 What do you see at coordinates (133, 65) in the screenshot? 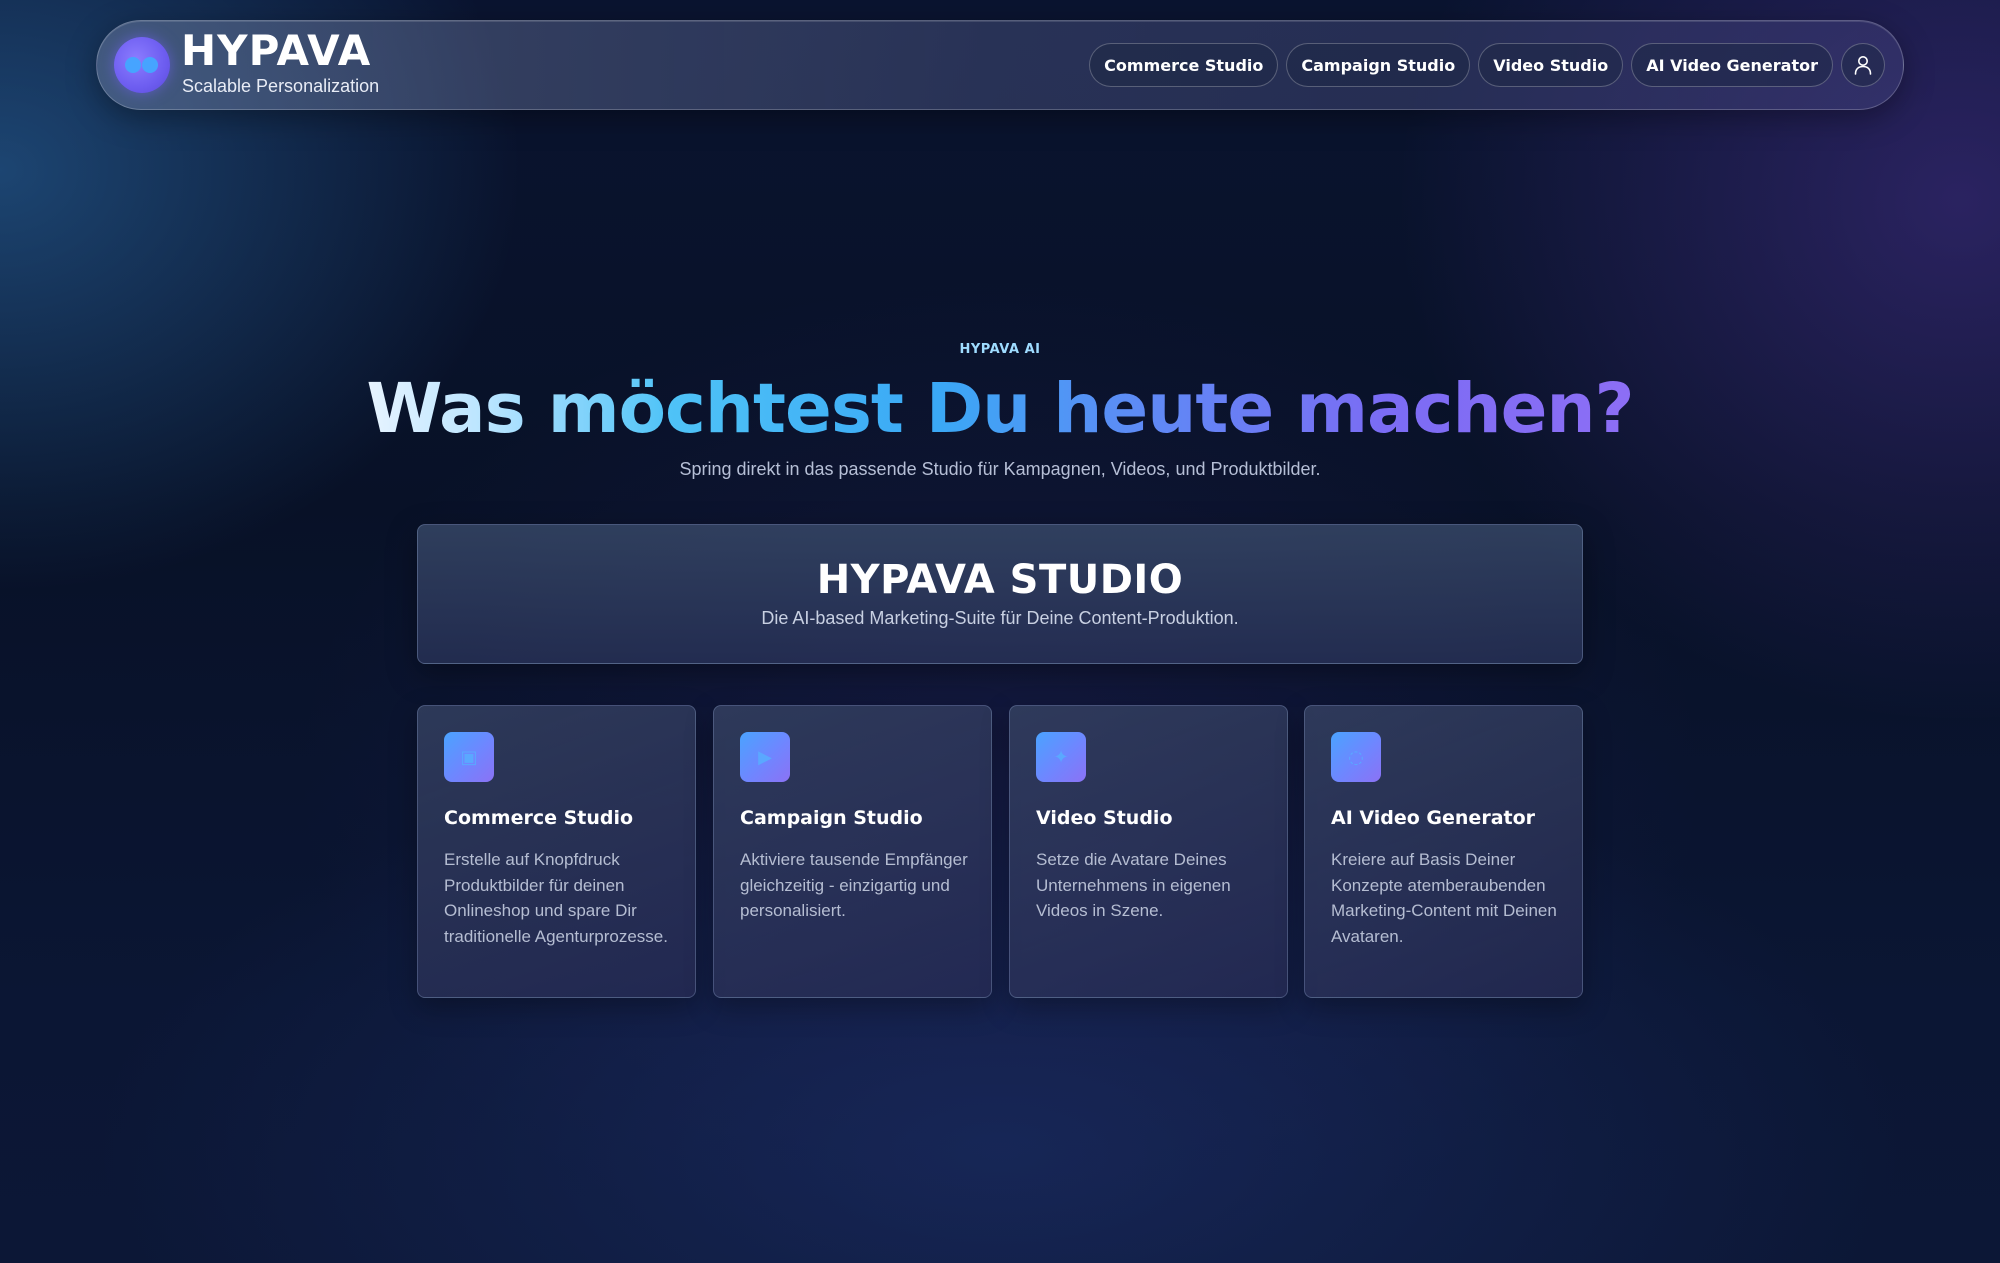
I see `logo-dot-left` at bounding box center [133, 65].